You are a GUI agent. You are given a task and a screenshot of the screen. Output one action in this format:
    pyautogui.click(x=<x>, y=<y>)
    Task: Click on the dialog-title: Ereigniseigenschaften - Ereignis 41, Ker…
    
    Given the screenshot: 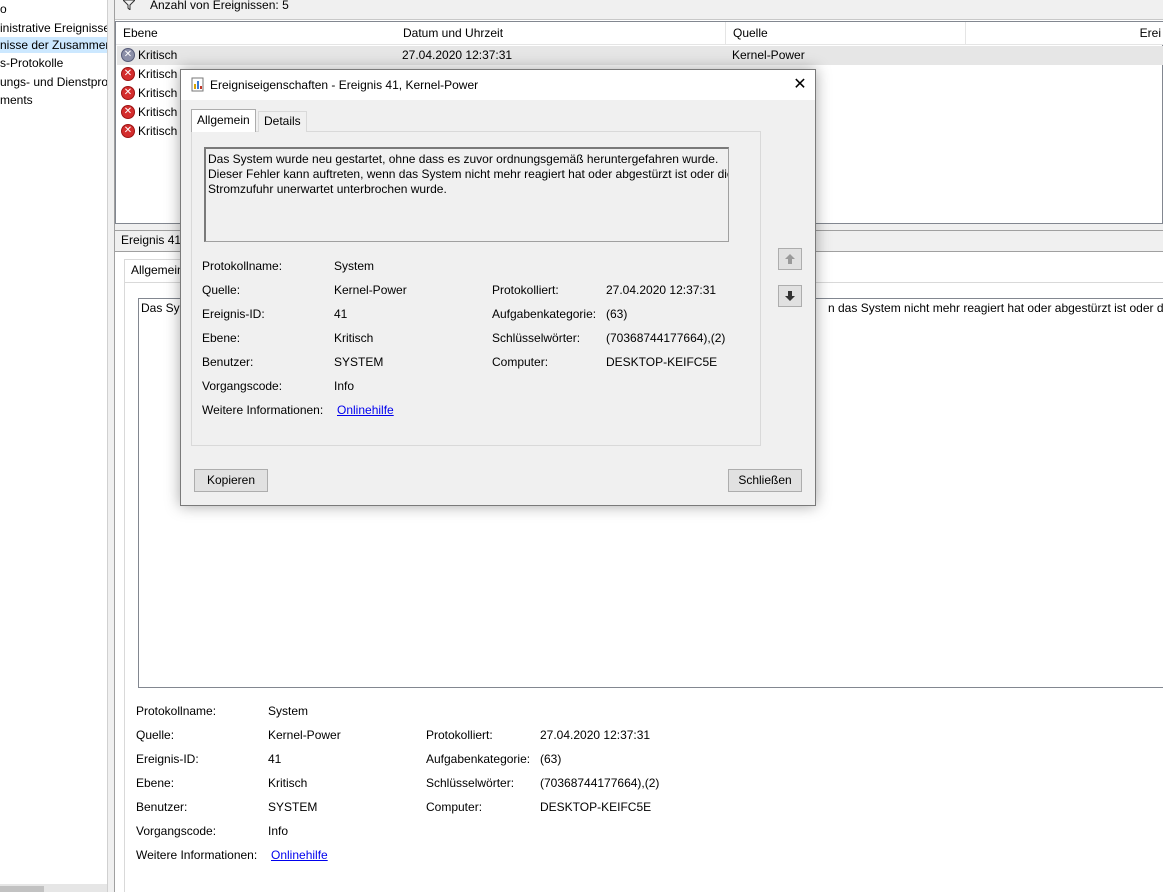 What is the action you would take?
    pyautogui.click(x=344, y=85)
    